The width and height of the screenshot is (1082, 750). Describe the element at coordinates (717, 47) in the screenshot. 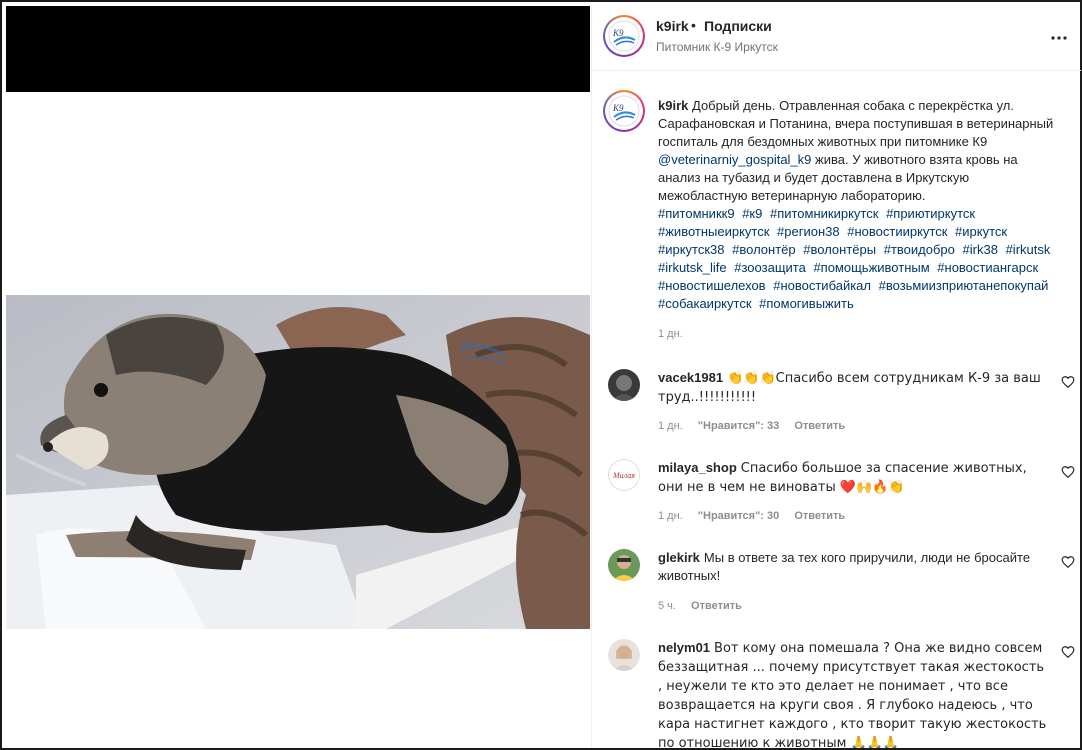

I see `location-link: Питомник К-9 Иркутск` at that location.